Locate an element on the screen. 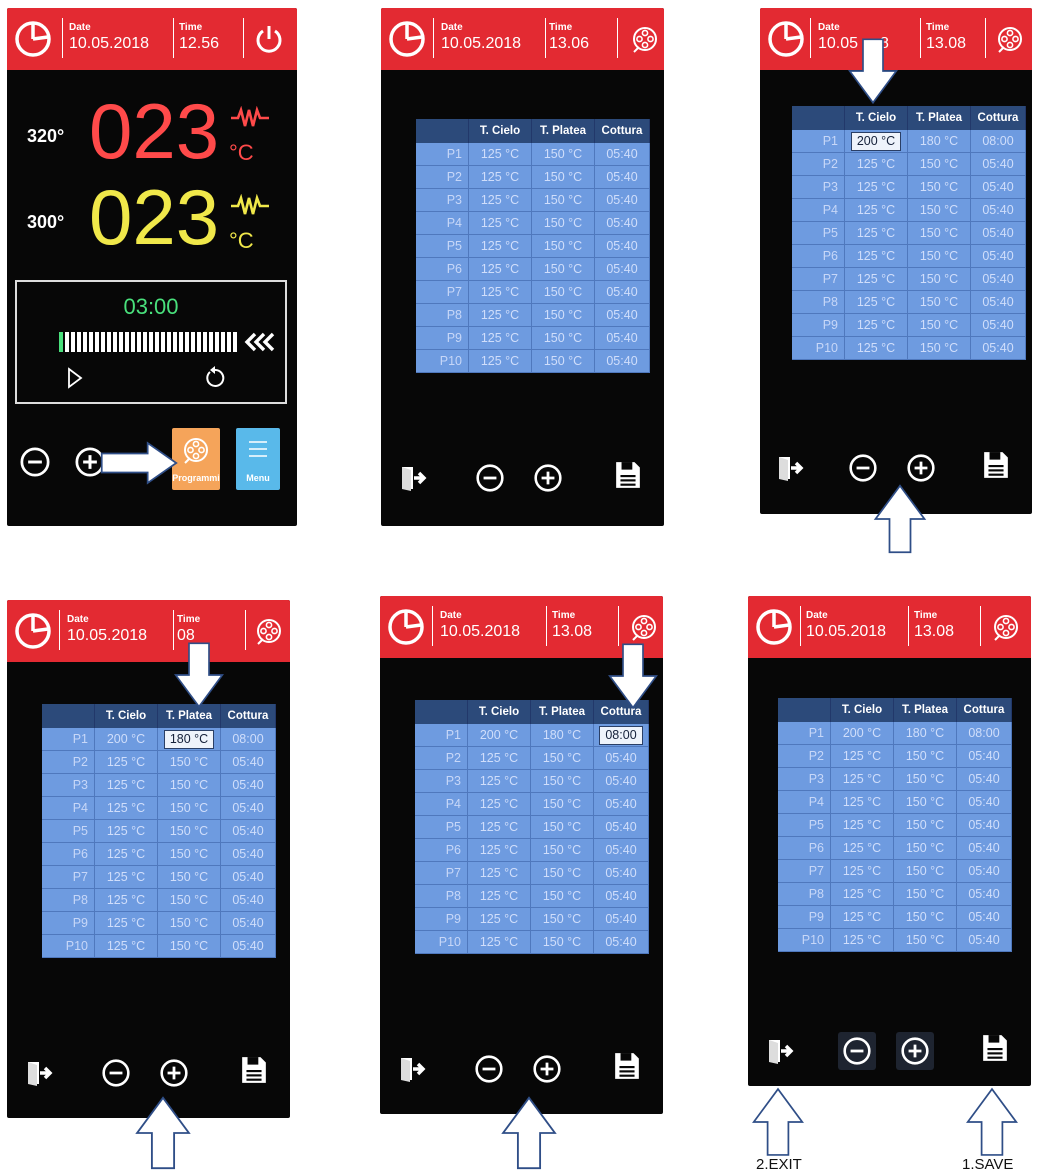  table-cell: 200 °C is located at coordinates (862, 733).